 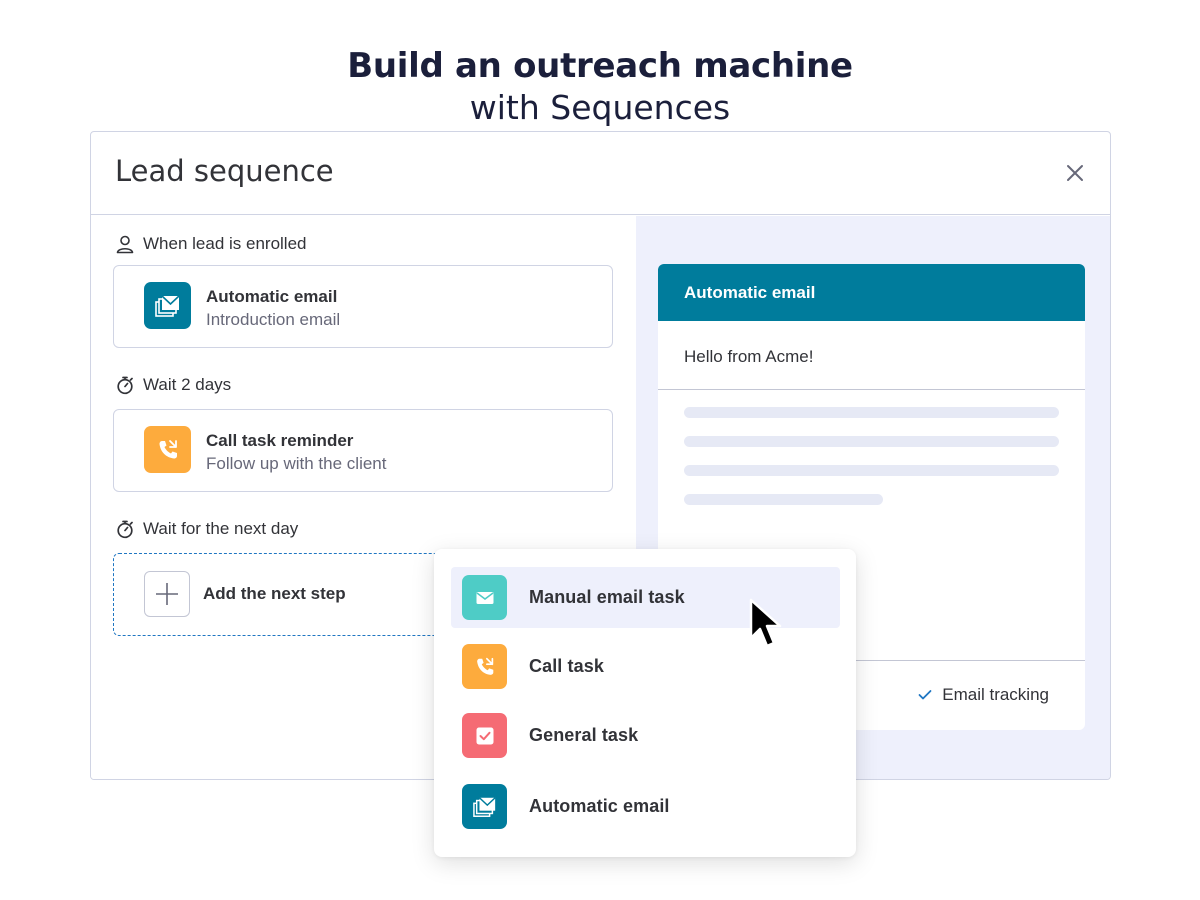 I want to click on close-icon, so click(x=1075, y=173).